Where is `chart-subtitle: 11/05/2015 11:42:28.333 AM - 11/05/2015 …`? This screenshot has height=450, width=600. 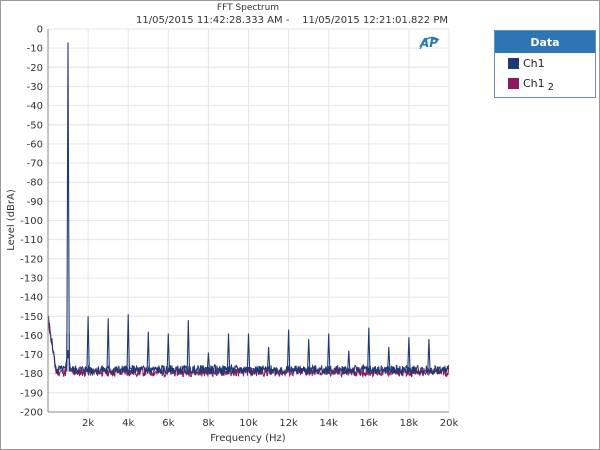
chart-subtitle: 11/05/2015 11:42:28.333 AM - 11/05/2015 … is located at coordinates (292, 20).